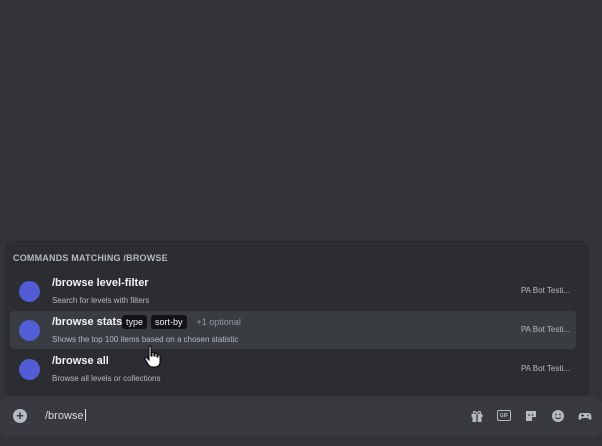 The width and height of the screenshot is (602, 446). I want to click on activities-icon, so click(585, 416).